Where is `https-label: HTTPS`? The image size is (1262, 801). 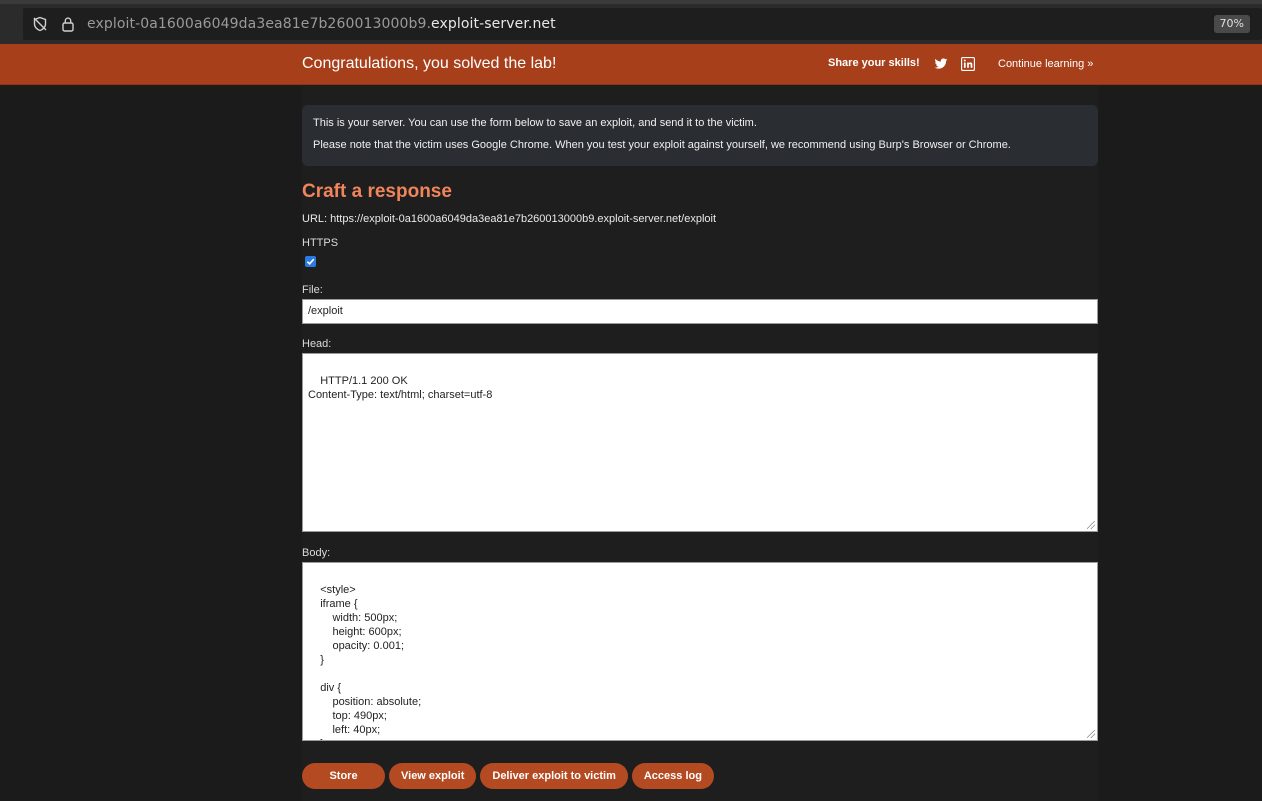
https-label: HTTPS is located at coordinates (320, 243).